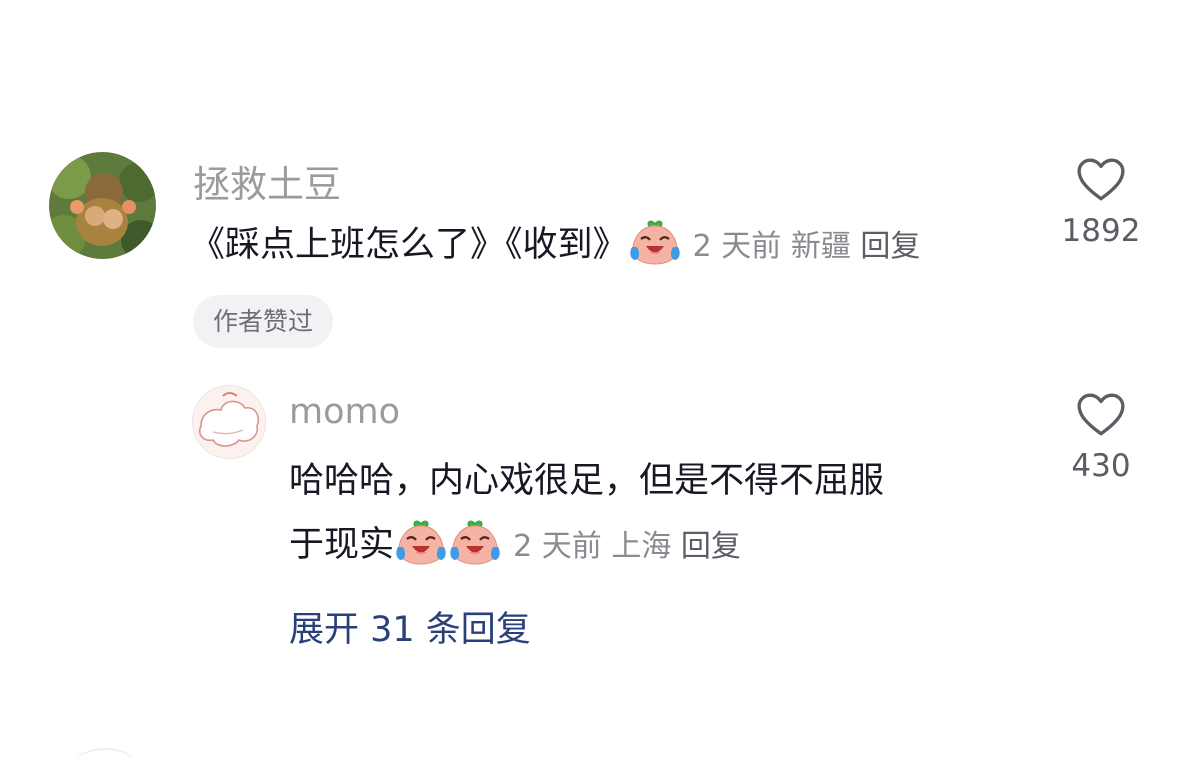 The height and width of the screenshot is (780, 1179). What do you see at coordinates (342, 545) in the screenshot?
I see `reply-text-line-2: 于现实` at bounding box center [342, 545].